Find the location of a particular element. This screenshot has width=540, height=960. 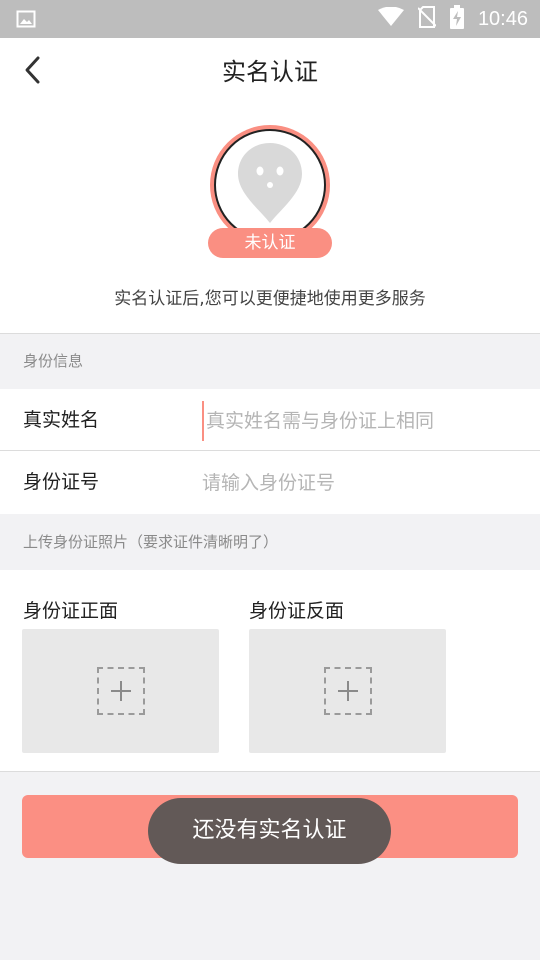

id-number-row: 身份证号 is located at coordinates (270, 482).